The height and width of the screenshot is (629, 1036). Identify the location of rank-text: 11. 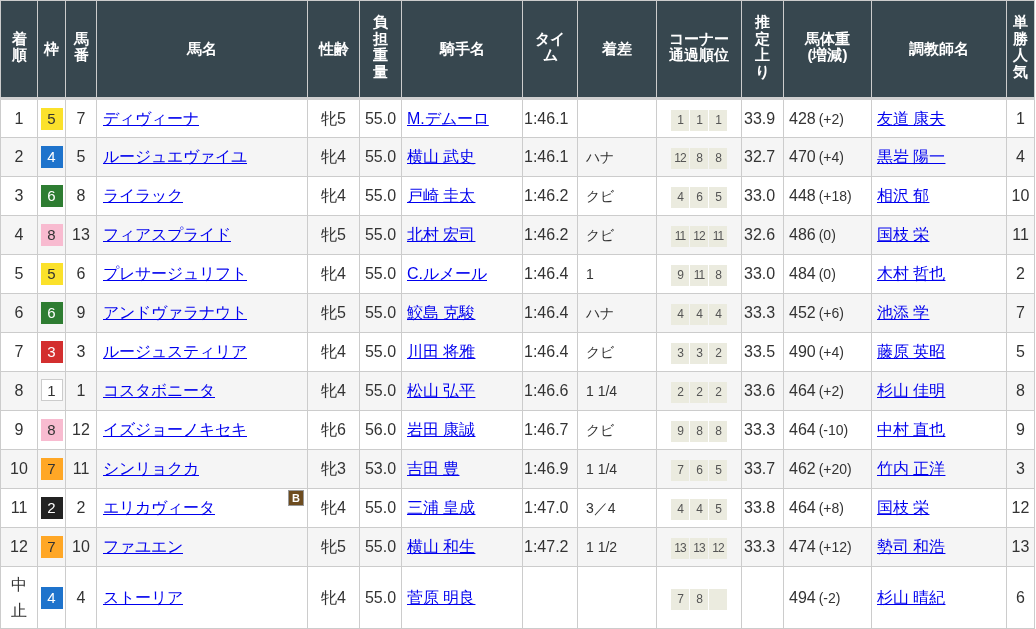
(19, 507).